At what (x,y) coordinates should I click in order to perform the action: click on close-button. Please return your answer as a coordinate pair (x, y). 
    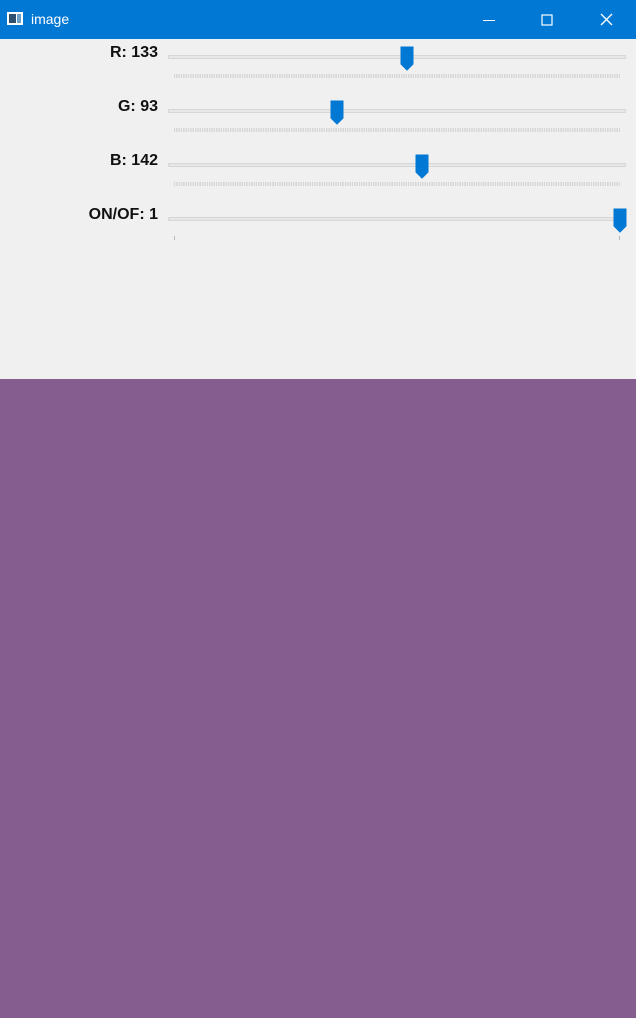
    Looking at the image, I should click on (606, 19).